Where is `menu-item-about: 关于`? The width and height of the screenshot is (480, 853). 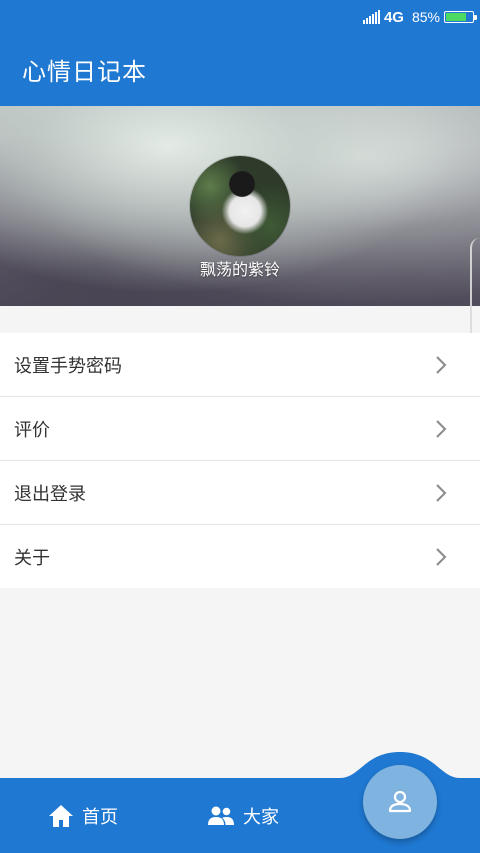 menu-item-about: 关于 is located at coordinates (240, 556).